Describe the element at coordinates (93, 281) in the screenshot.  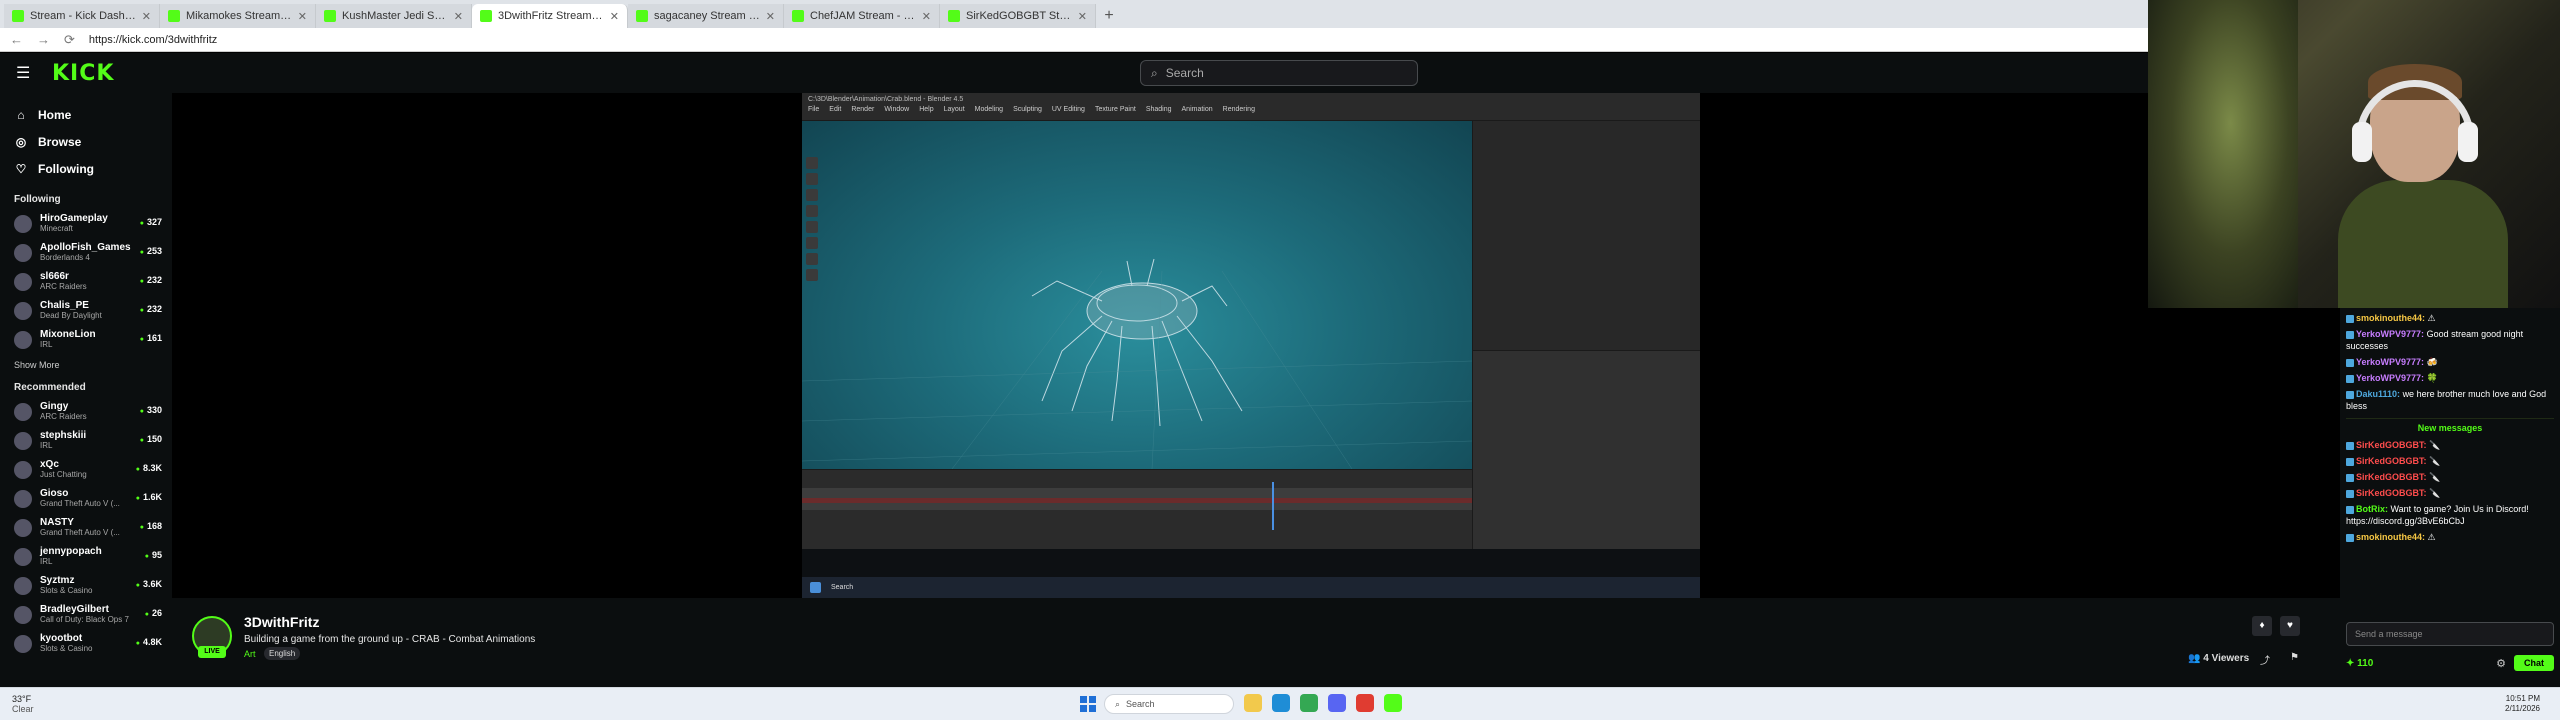
I see `channel-item: sl666rARC Raiders232` at that location.